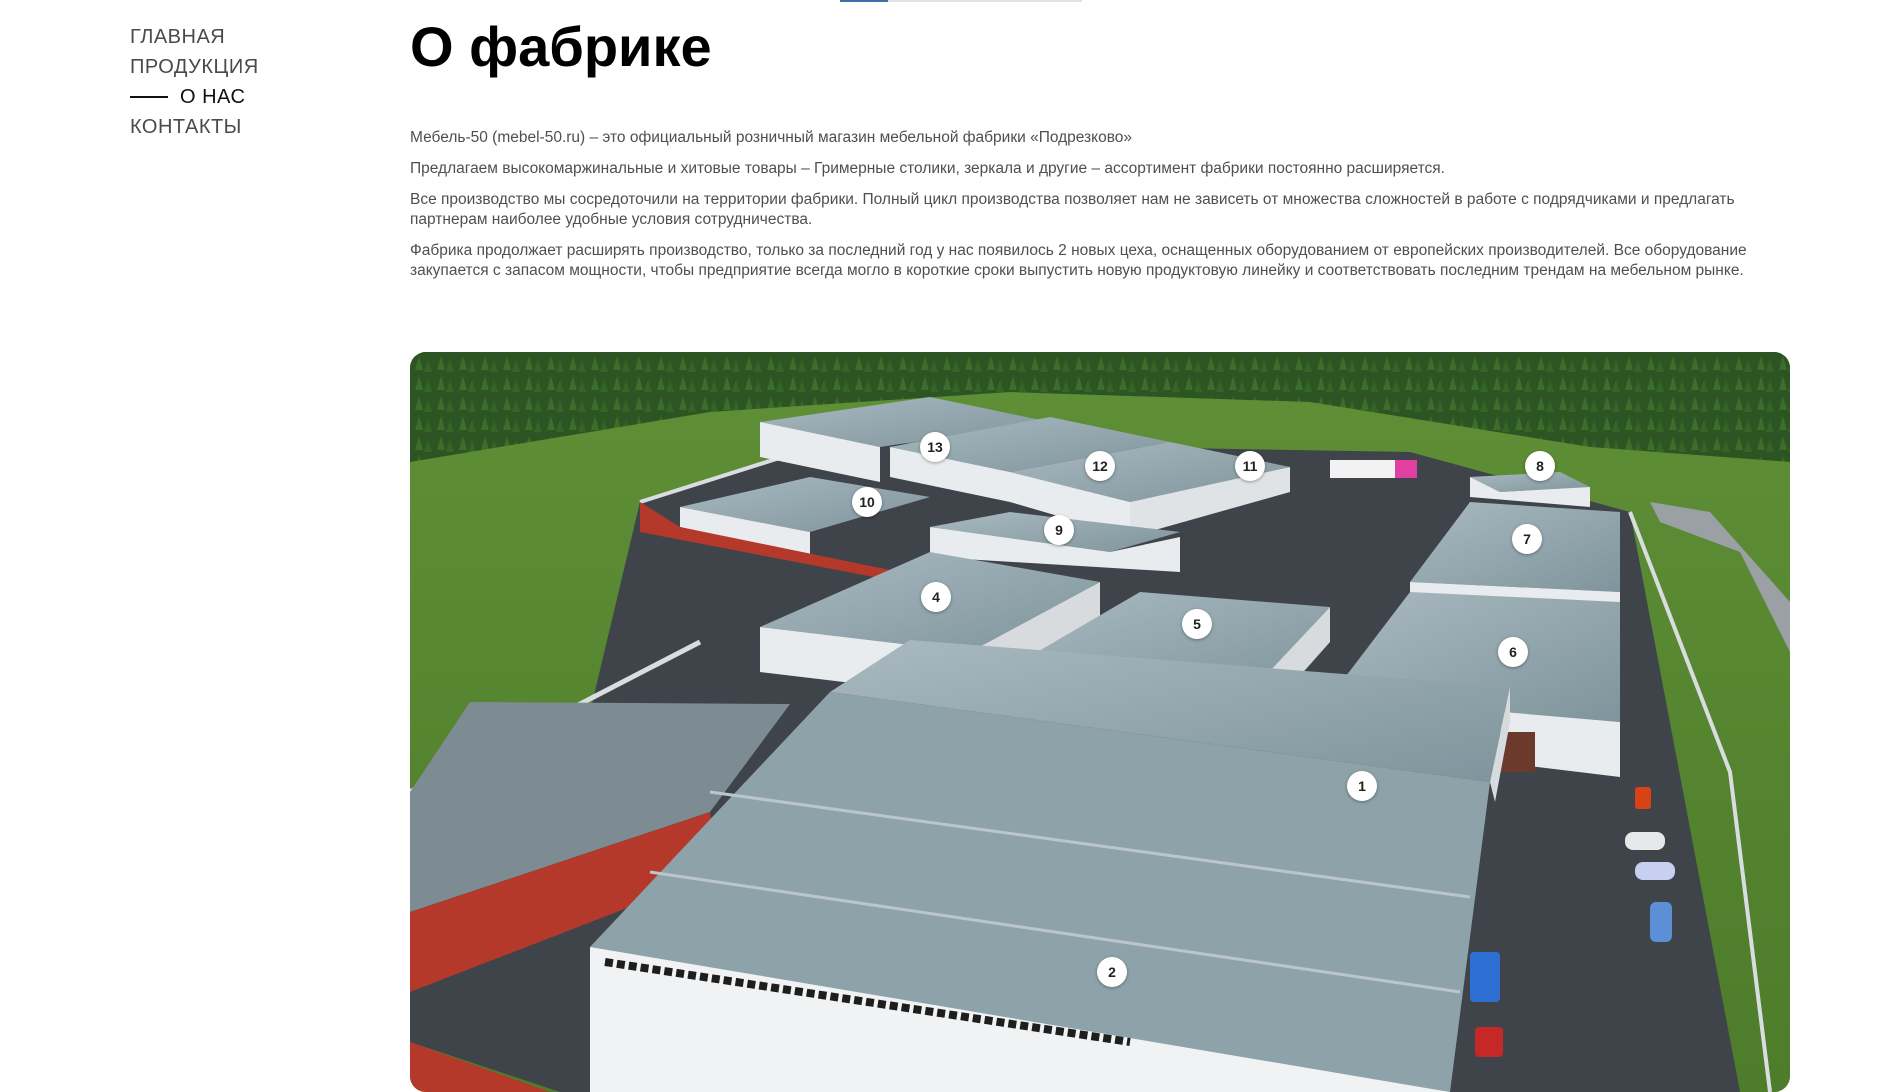  What do you see at coordinates (935, 447) in the screenshot?
I see `map-marker: 13` at bounding box center [935, 447].